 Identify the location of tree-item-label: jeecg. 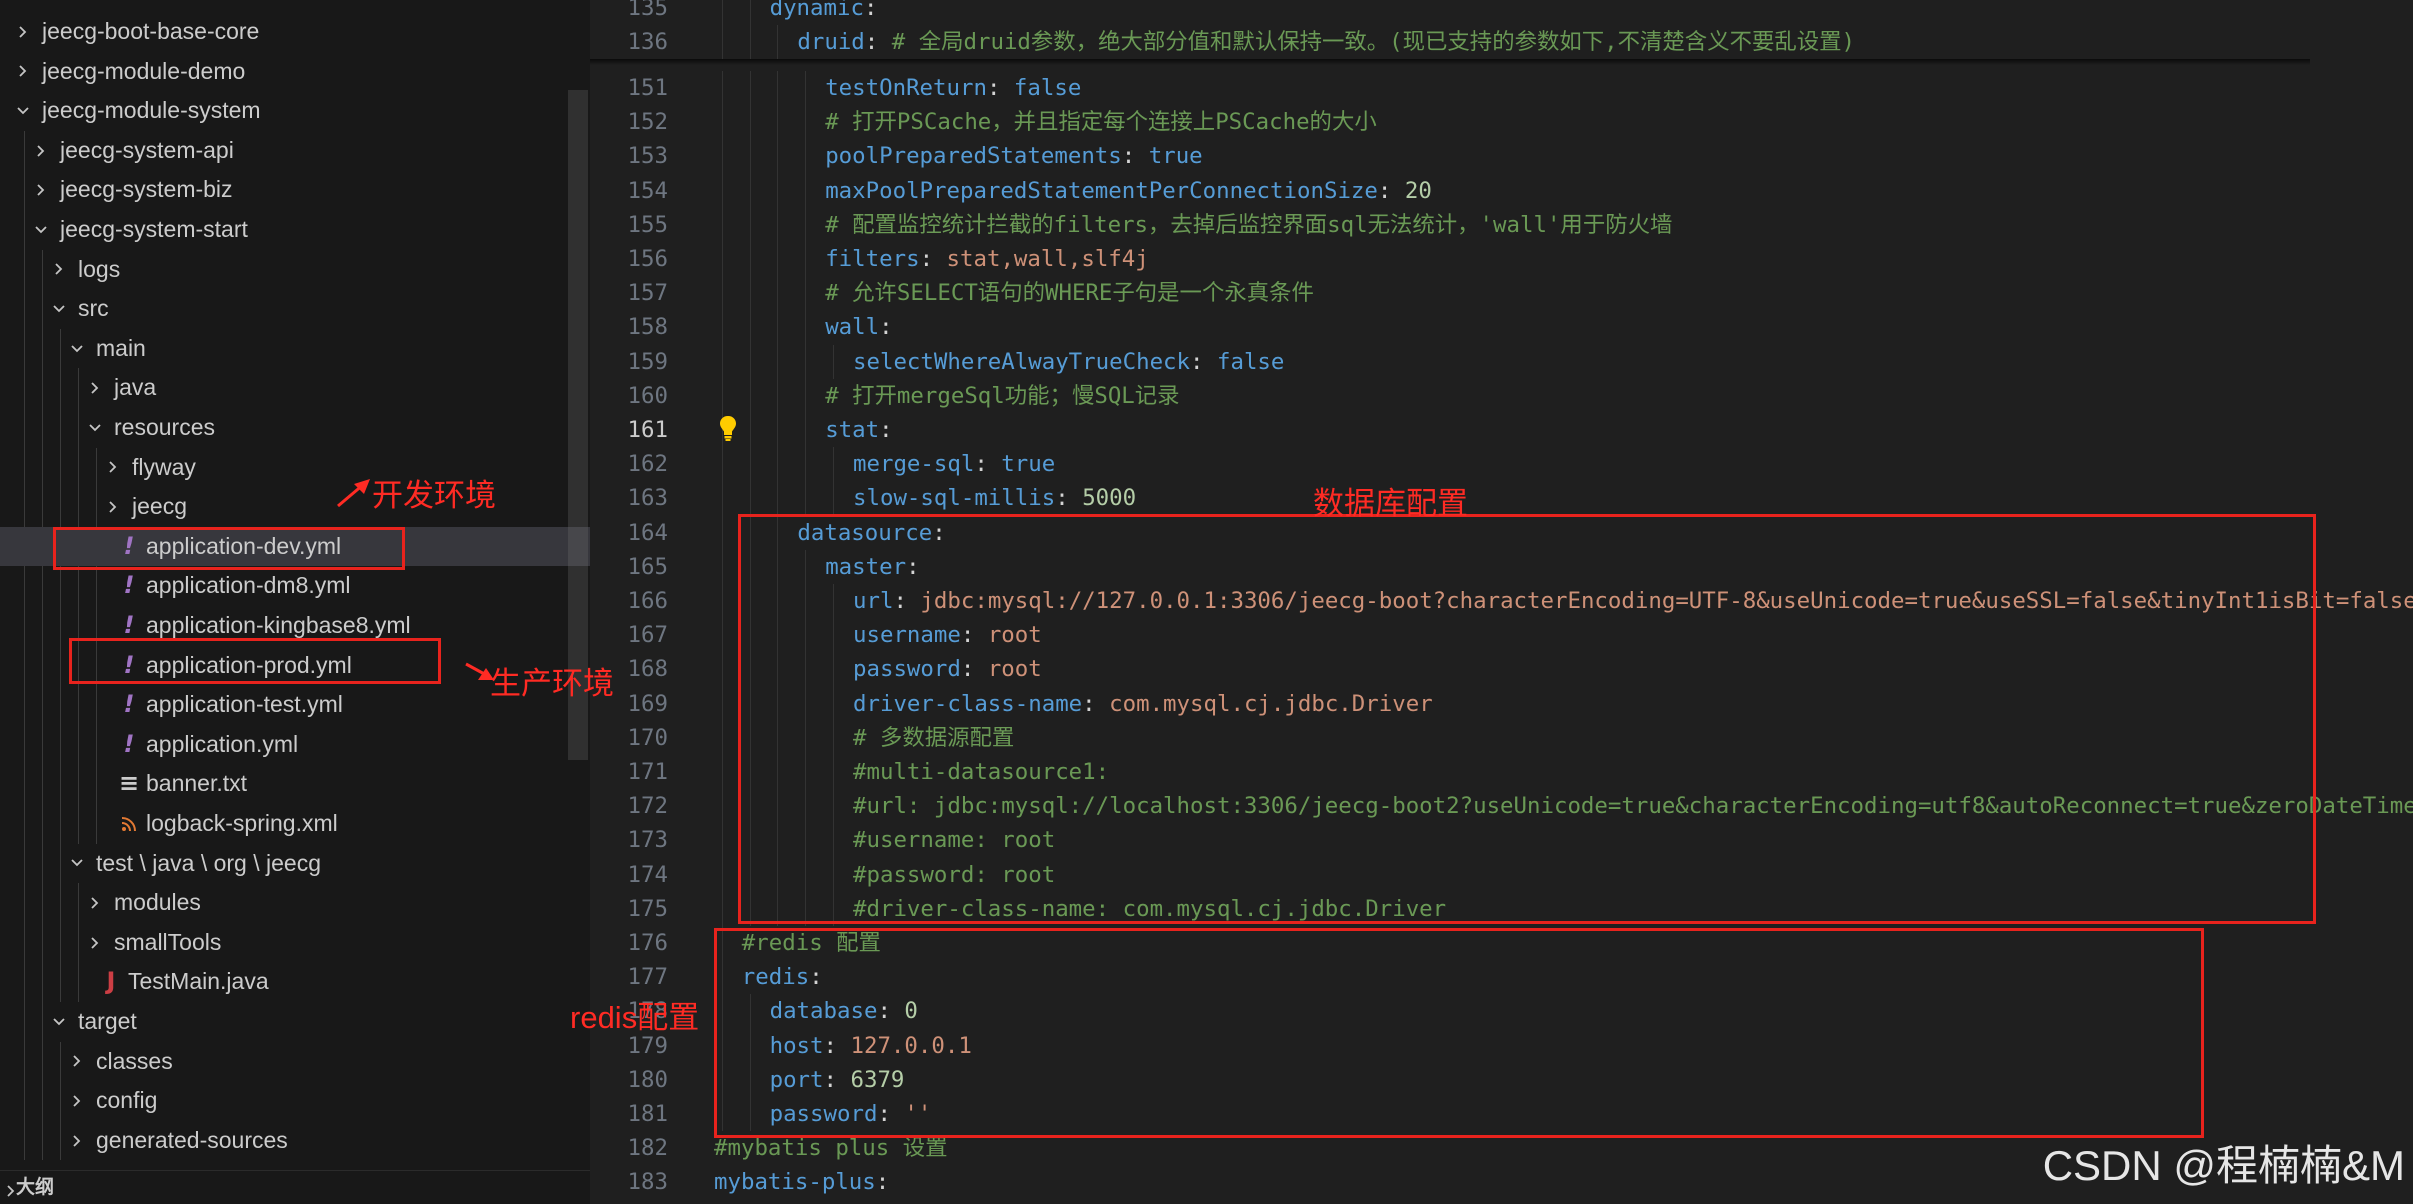
(159, 506).